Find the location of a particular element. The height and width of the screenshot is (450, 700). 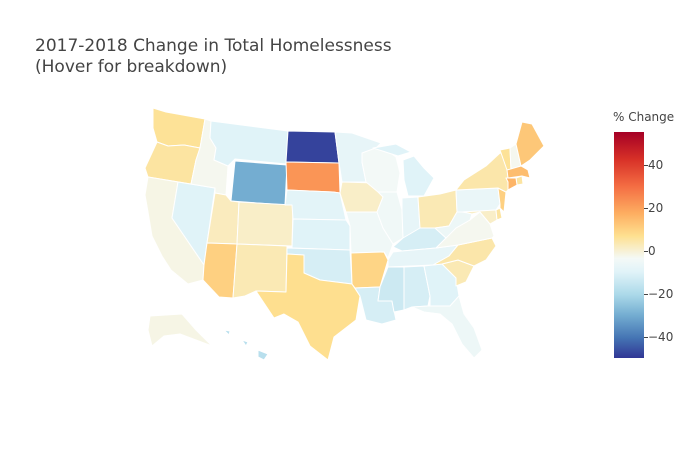

colorbar is located at coordinates (629, 245).